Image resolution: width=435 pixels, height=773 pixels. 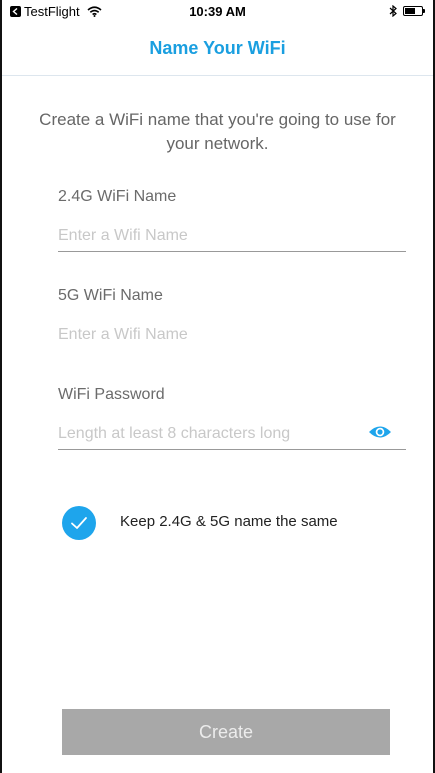 I want to click on wifi-24g-underline, so click(x=232, y=251).